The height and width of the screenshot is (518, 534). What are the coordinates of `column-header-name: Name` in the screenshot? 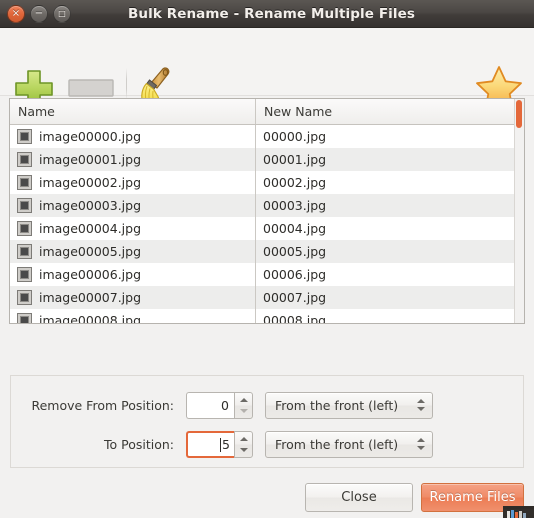 It's located at (133, 111).